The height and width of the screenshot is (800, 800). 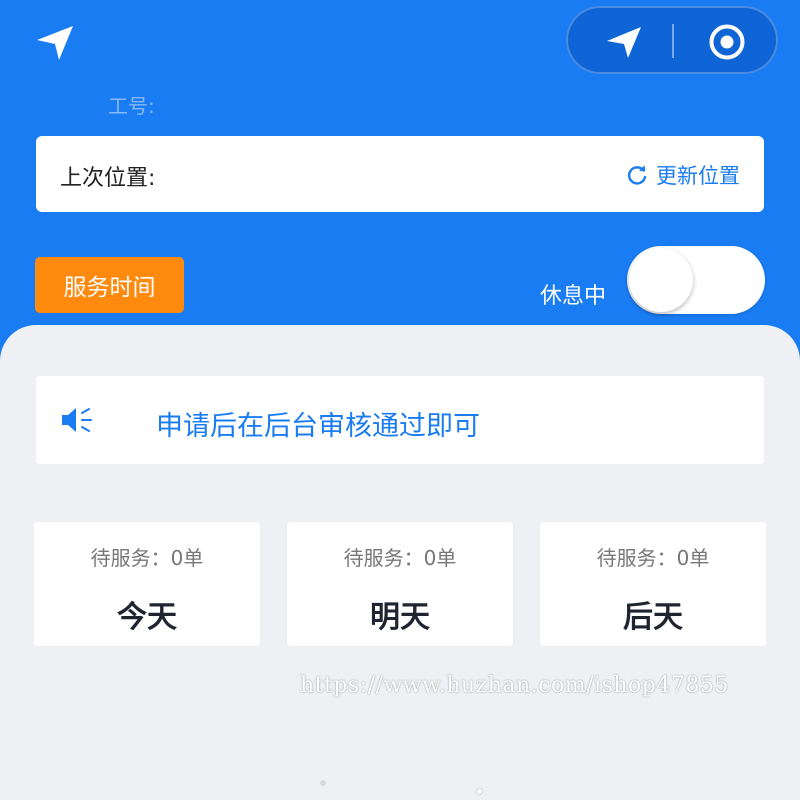 I want to click on service-time-button: 服务时间, so click(x=109, y=285).